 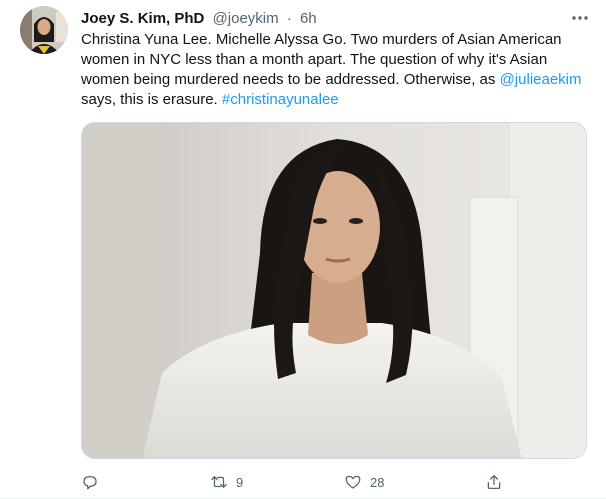 I want to click on share-icon, so click(x=494, y=482).